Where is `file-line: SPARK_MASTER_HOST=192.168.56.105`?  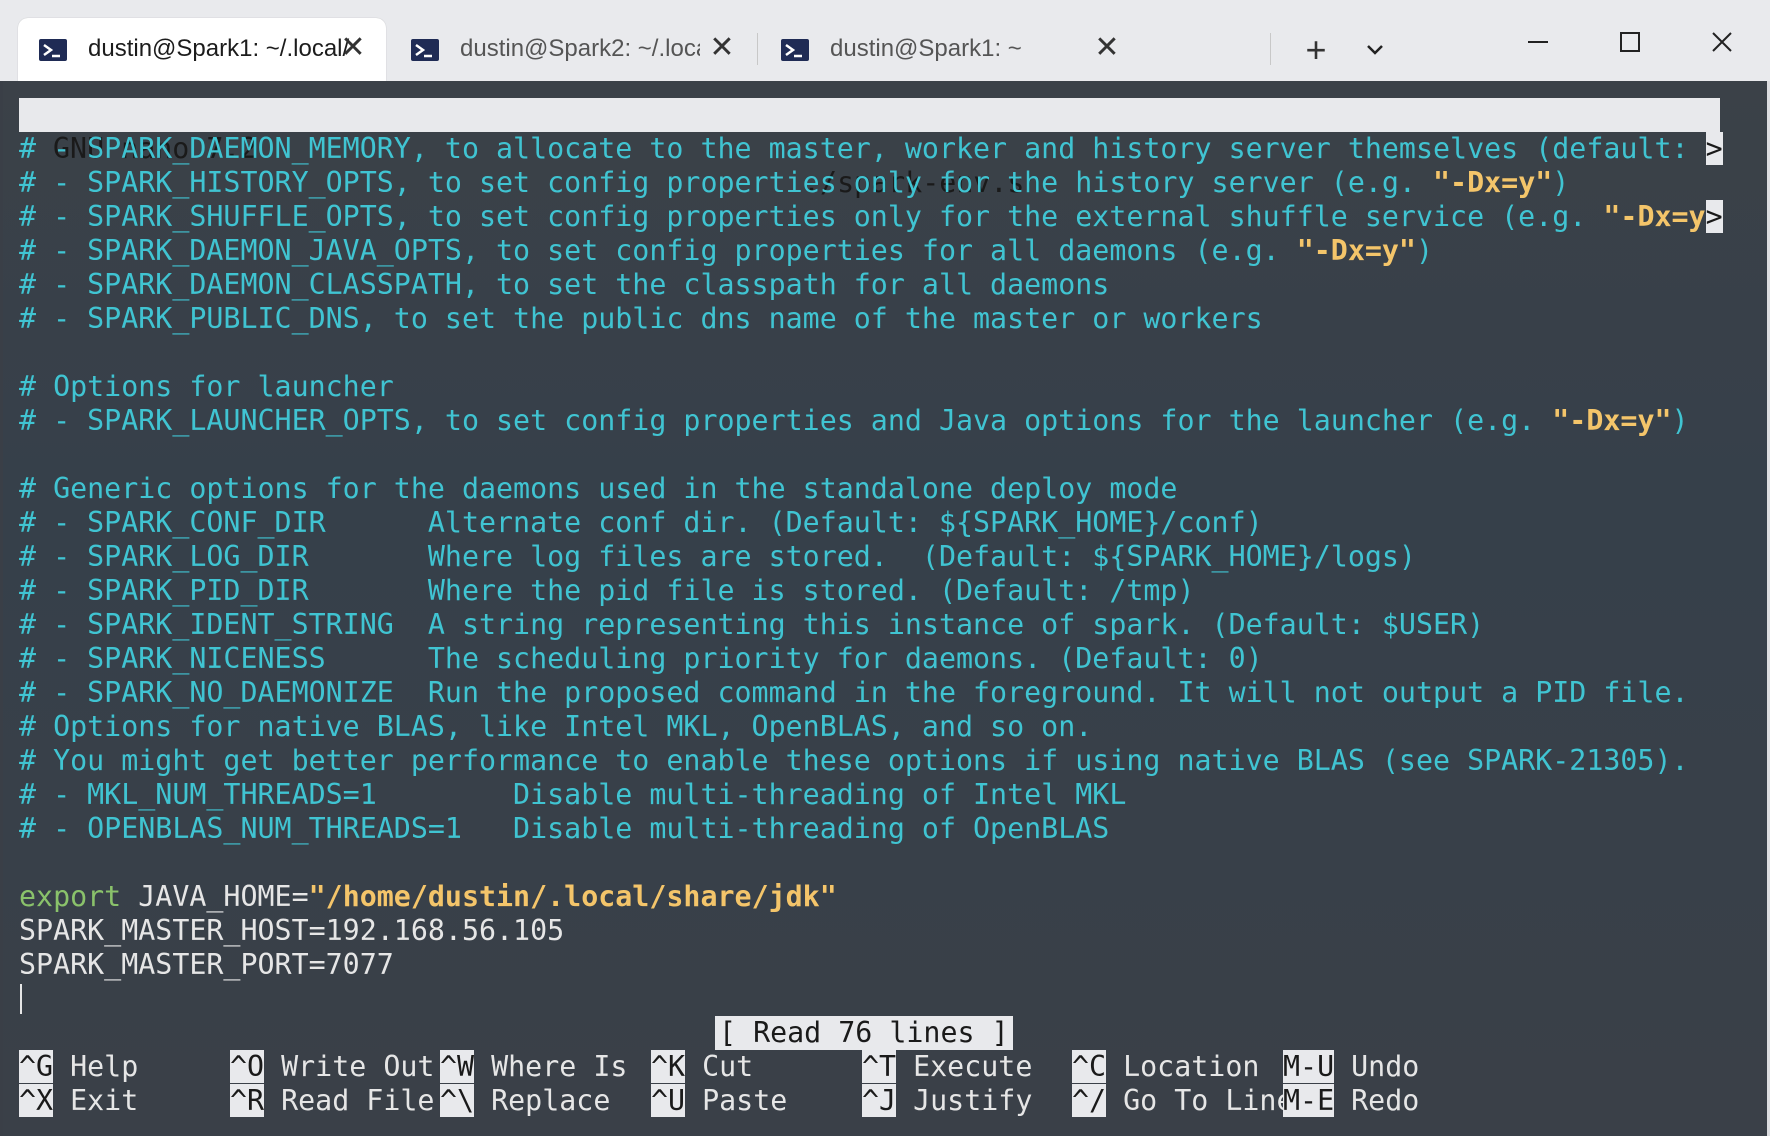 file-line: SPARK_MASTER_HOST=192.168.56.105 is located at coordinates (871, 931).